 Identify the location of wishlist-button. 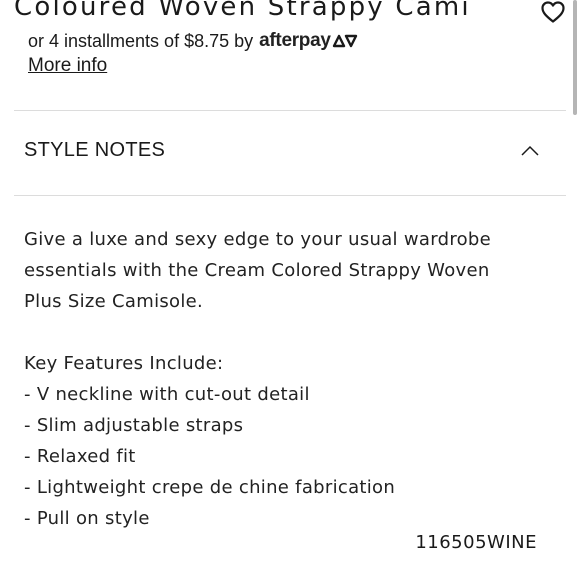
(553, 12).